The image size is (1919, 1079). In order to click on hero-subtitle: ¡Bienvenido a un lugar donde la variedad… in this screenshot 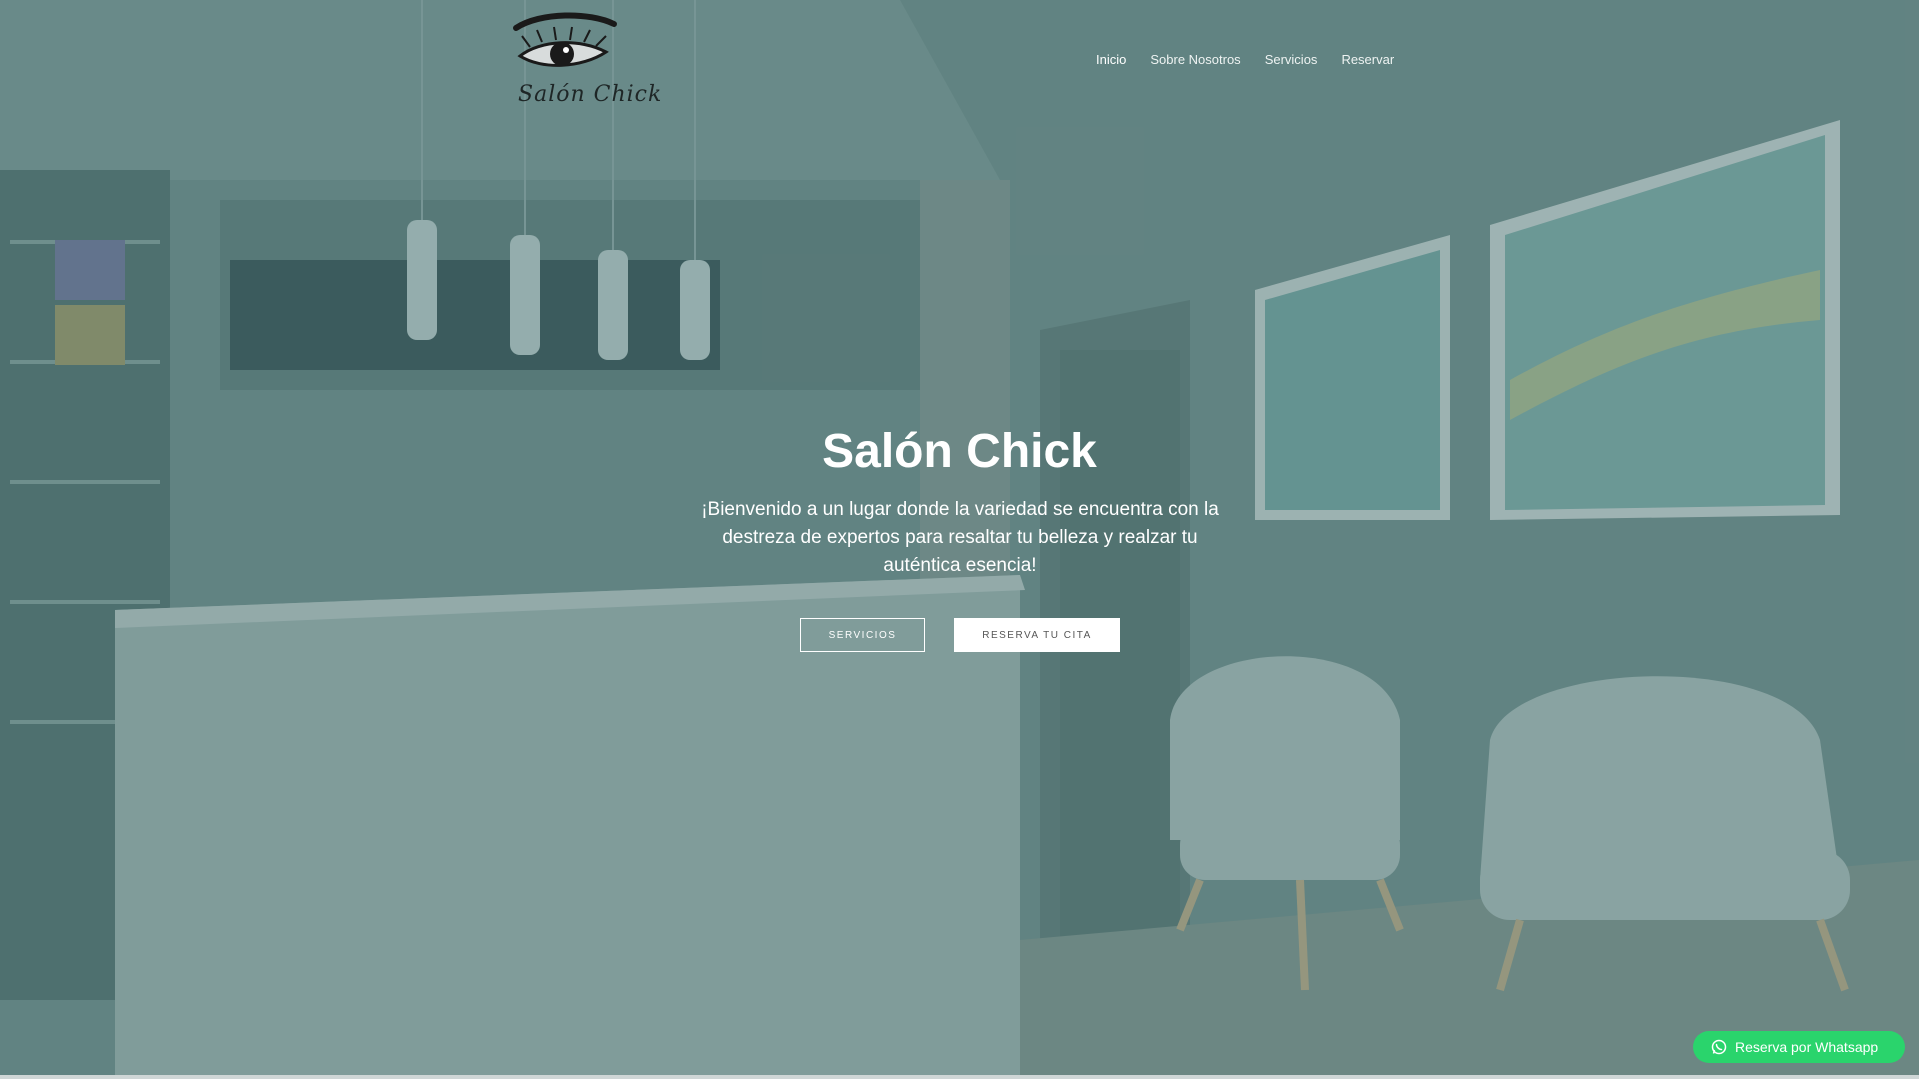, I will do `click(960, 537)`.